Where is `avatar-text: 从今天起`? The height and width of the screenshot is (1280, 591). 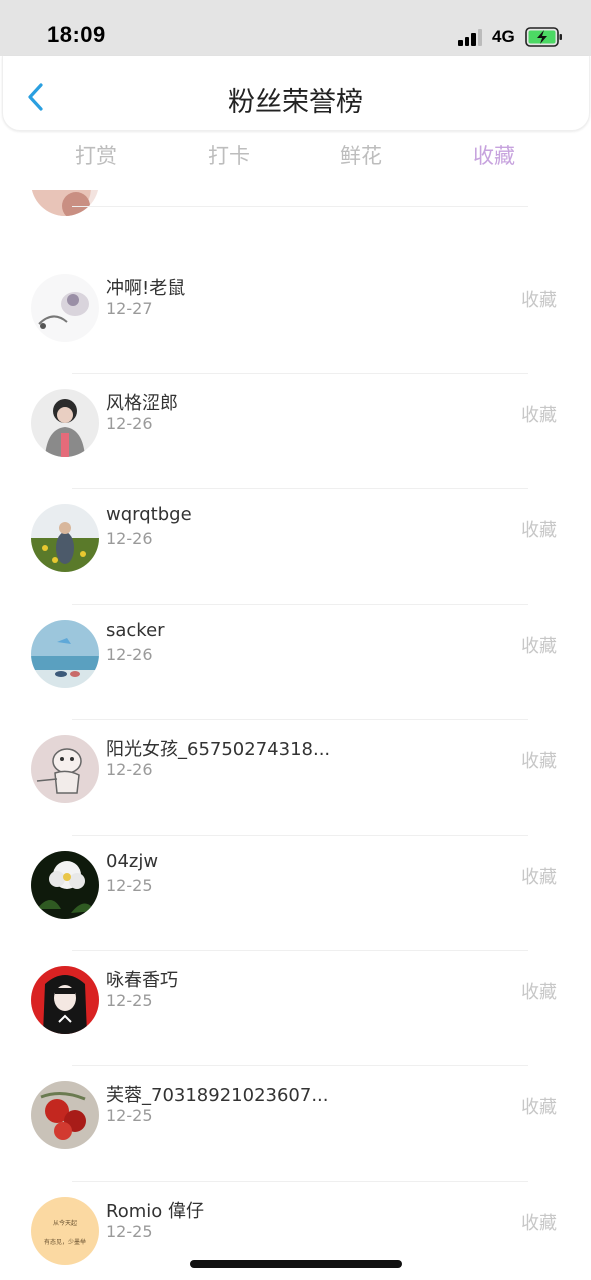
avatar-text: 从今天起 is located at coordinates (64, 1223).